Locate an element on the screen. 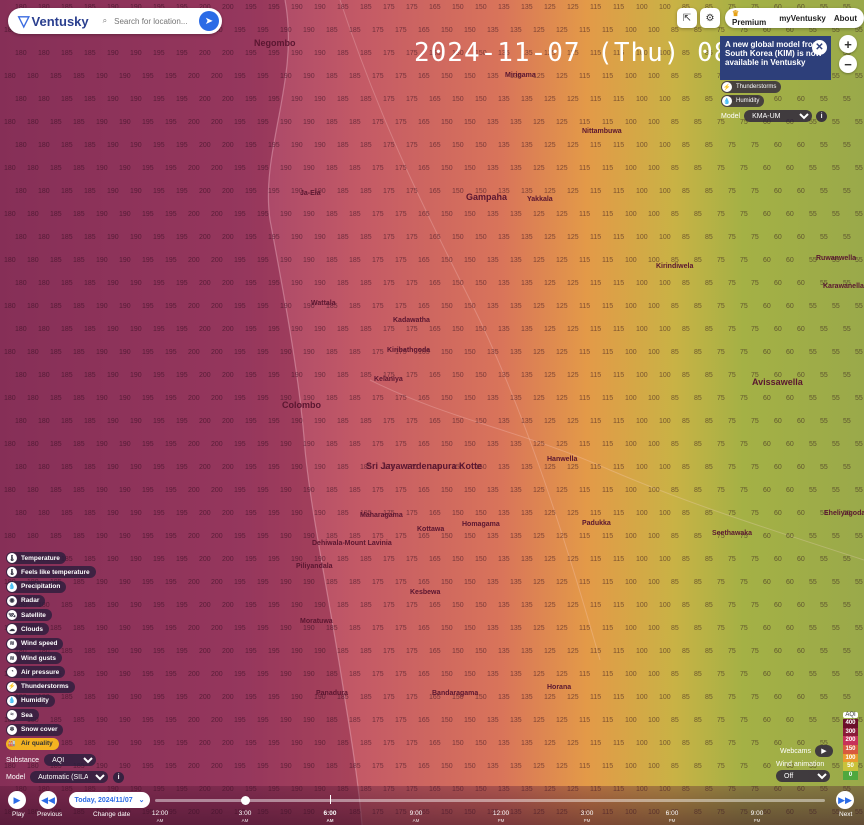 The width and height of the screenshot is (864, 825). aqi-grid-value: 180 is located at coordinates (33, 398).